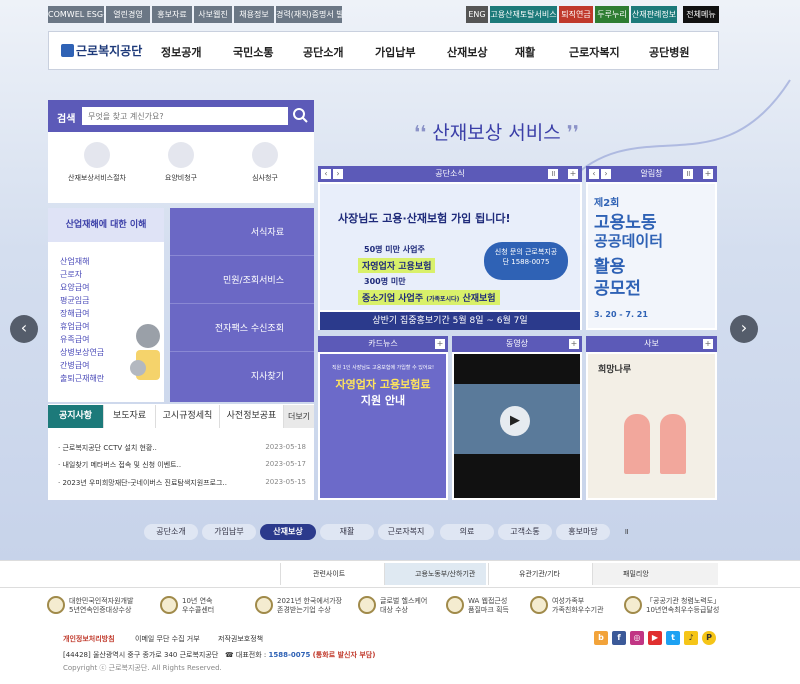  Describe the element at coordinates (601, 638) in the screenshot. I see `blog-icon: b` at that location.